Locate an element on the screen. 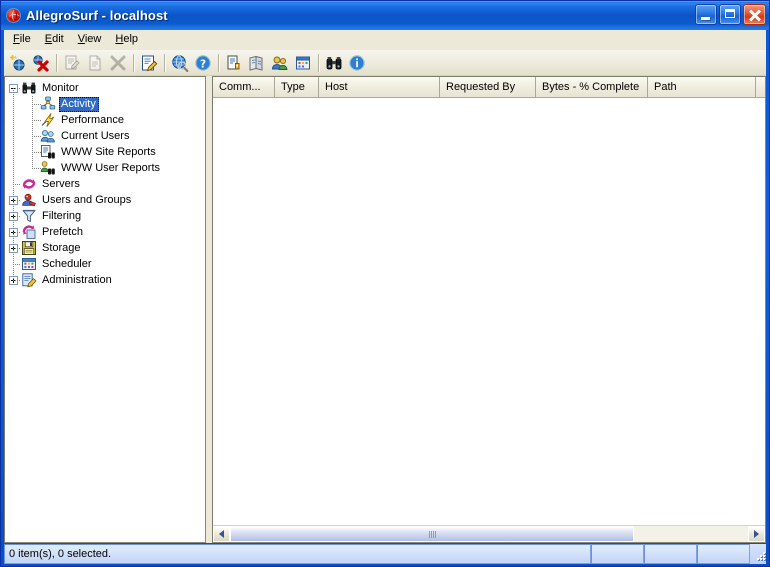 This screenshot has height=567, width=770. delete-x-icon is located at coordinates (118, 63).